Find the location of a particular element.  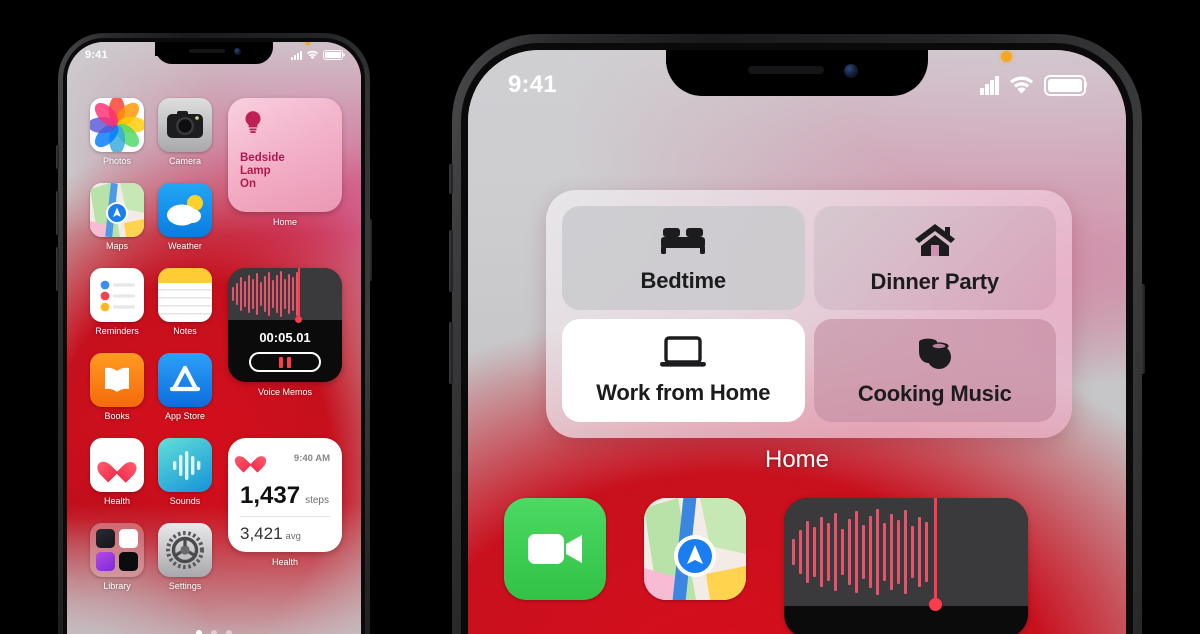

app-library-folder: Library is located at coordinates (117, 565).